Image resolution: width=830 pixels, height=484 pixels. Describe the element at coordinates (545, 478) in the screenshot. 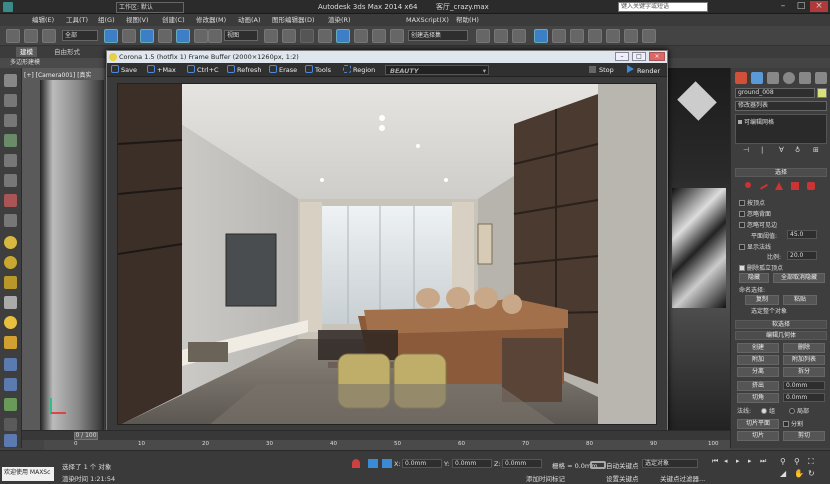

I see `add-time-tag: 添加时间标记` at that location.